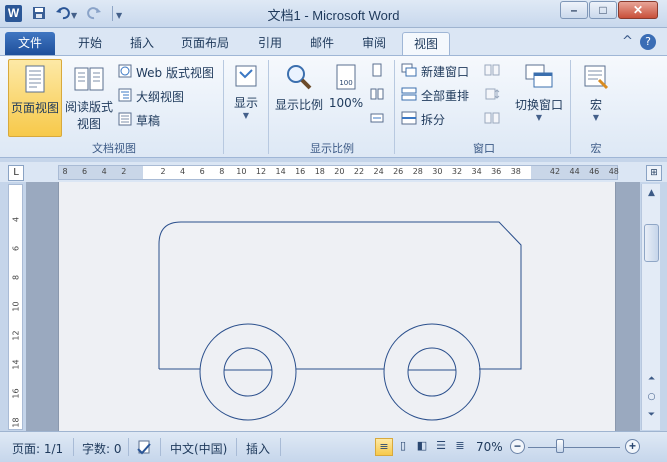 Image resolution: width=667 pixels, height=462 pixels. I want to click on vertical-ruler: 468101214161820, so click(15, 320).